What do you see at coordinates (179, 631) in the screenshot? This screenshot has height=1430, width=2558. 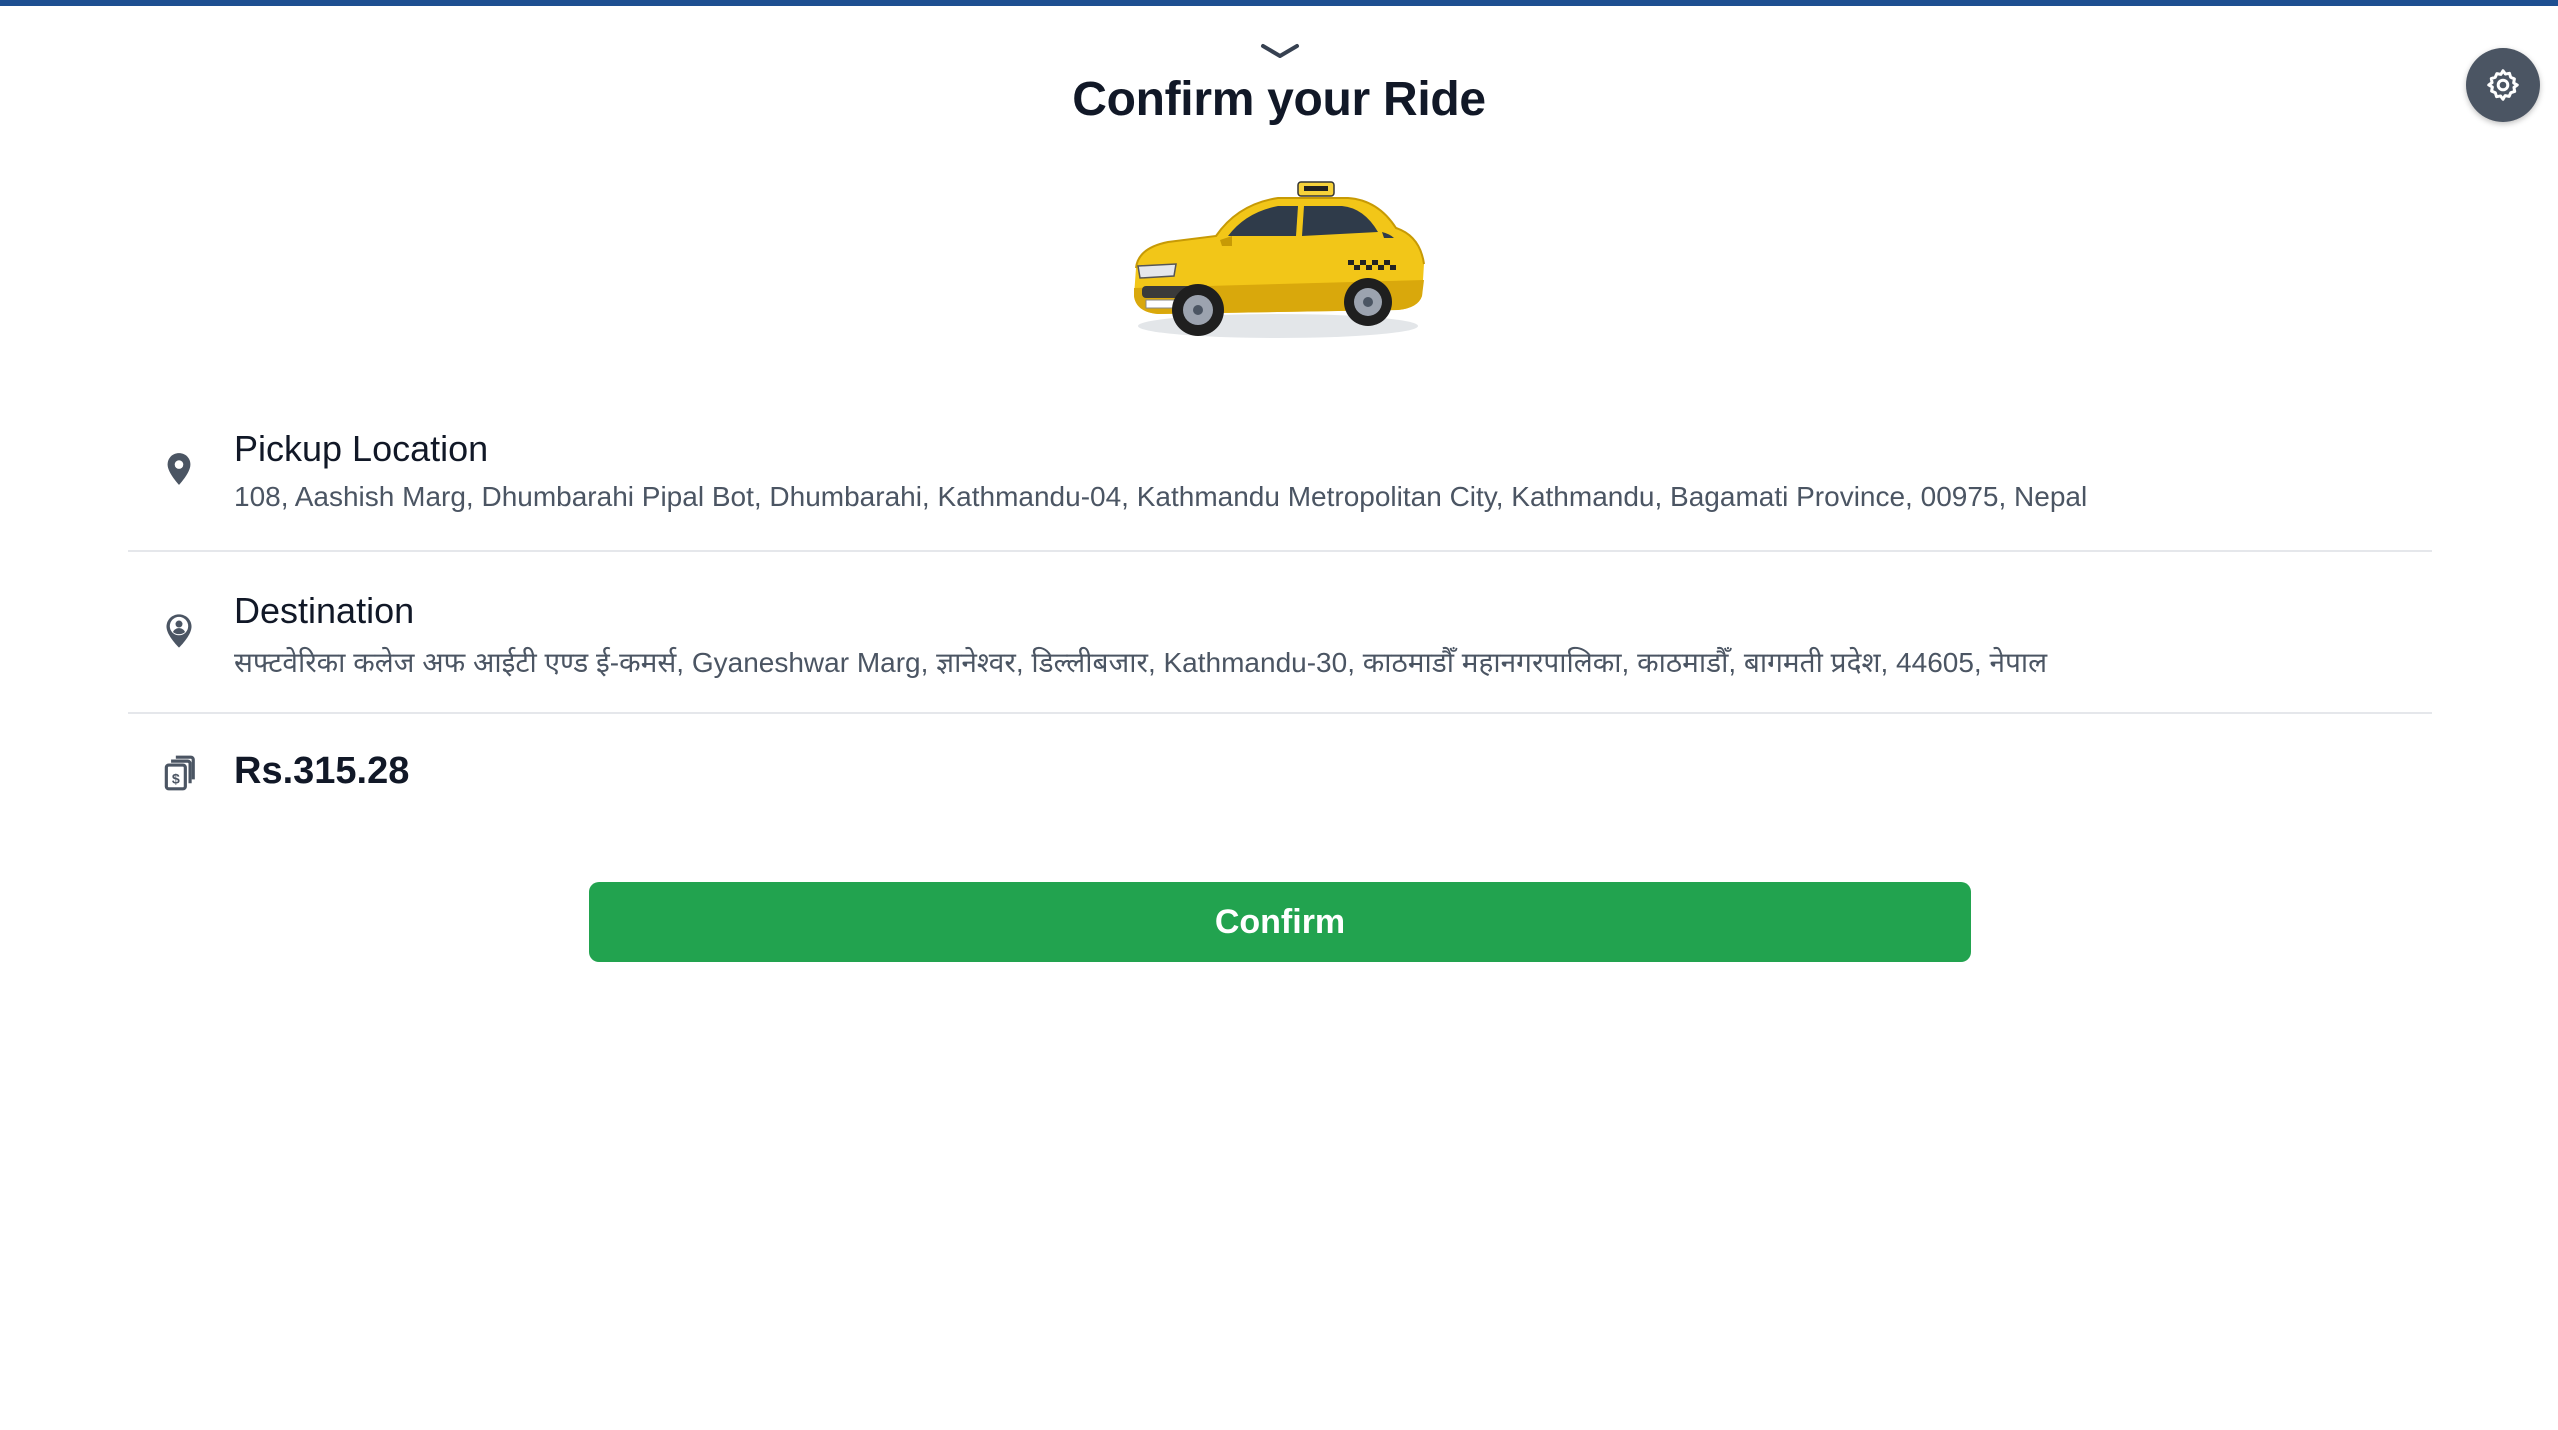 I see `person-pin-icon` at bounding box center [179, 631].